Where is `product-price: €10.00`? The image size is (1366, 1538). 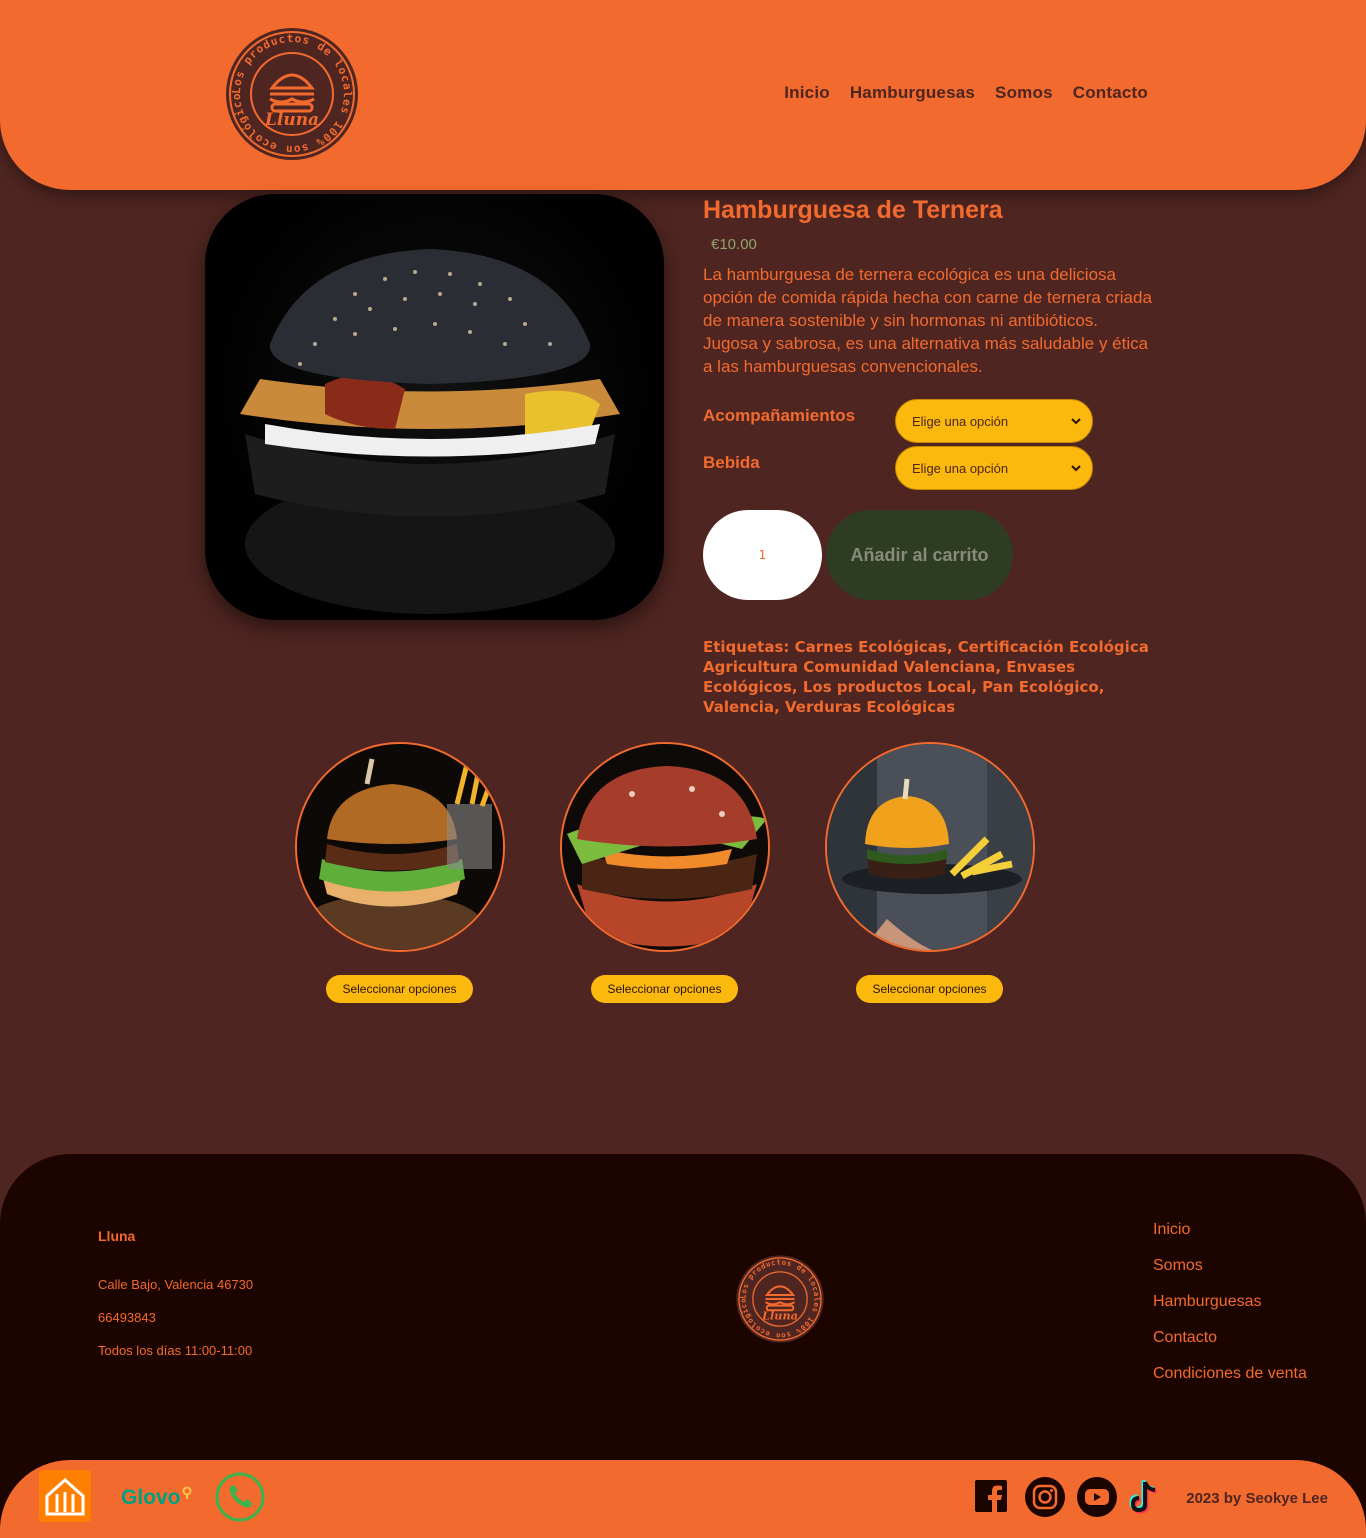 product-price: €10.00 is located at coordinates (734, 244).